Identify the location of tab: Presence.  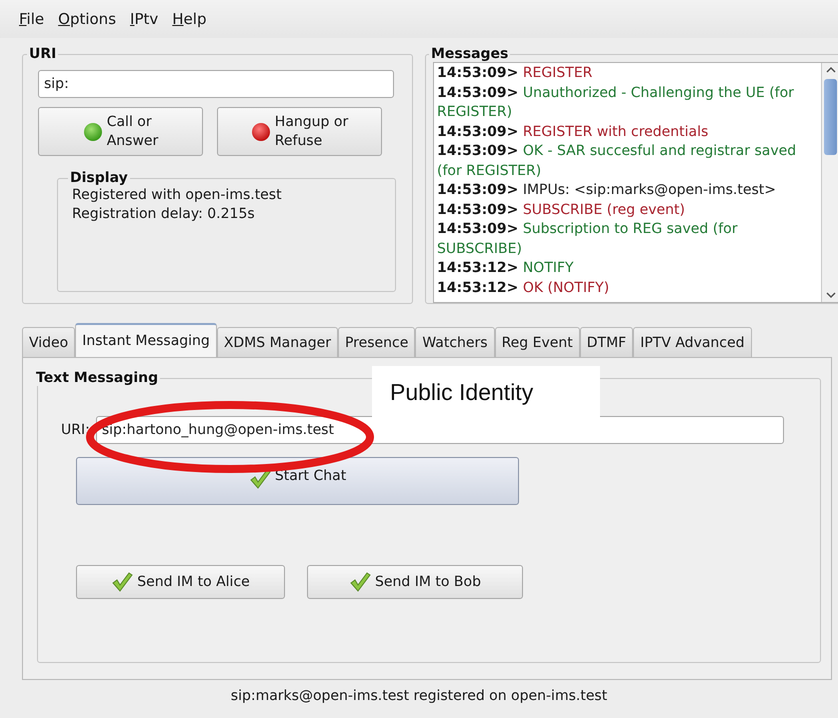
(377, 342).